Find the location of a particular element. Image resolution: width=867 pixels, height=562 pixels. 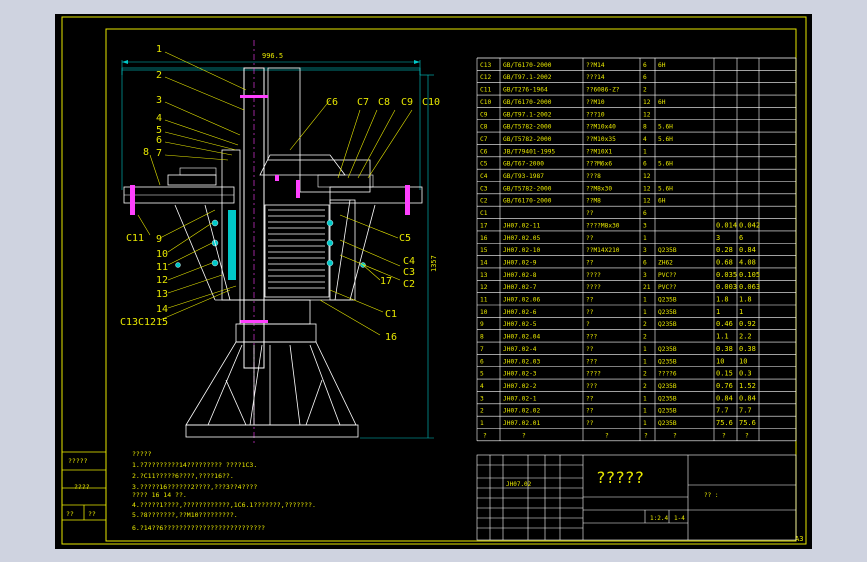

callout-16: 16 is located at coordinates (391, 337).